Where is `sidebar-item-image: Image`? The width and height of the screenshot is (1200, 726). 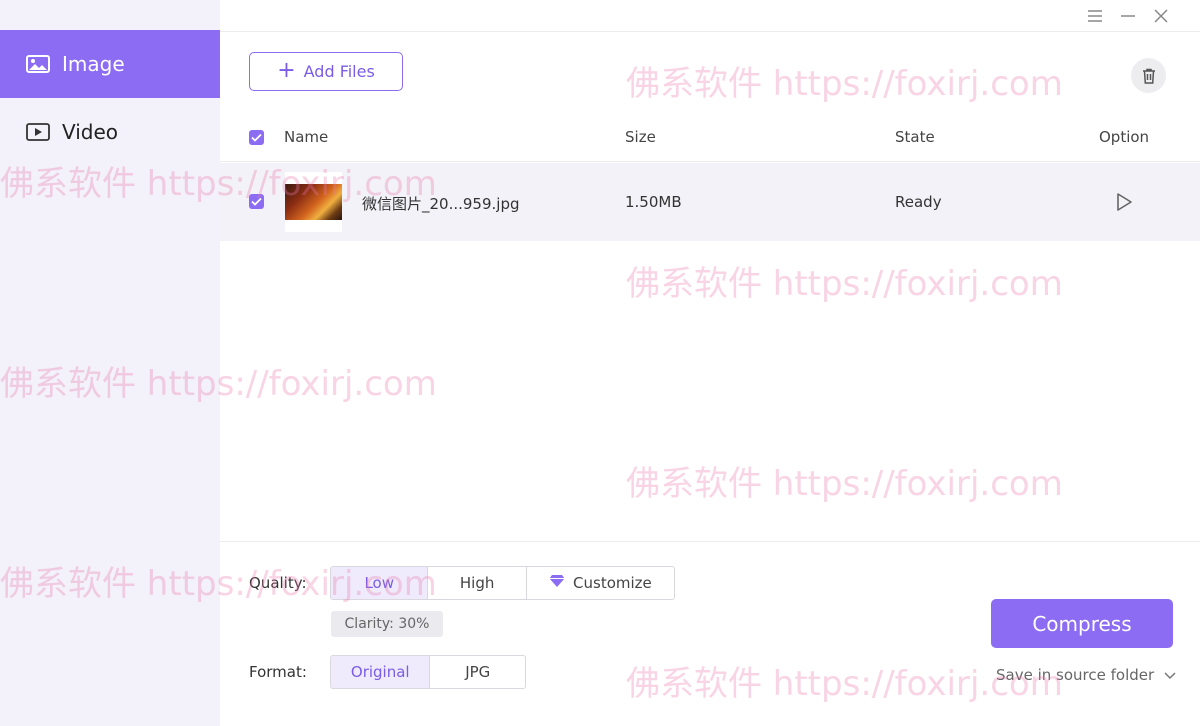 sidebar-item-image: Image is located at coordinates (110, 64).